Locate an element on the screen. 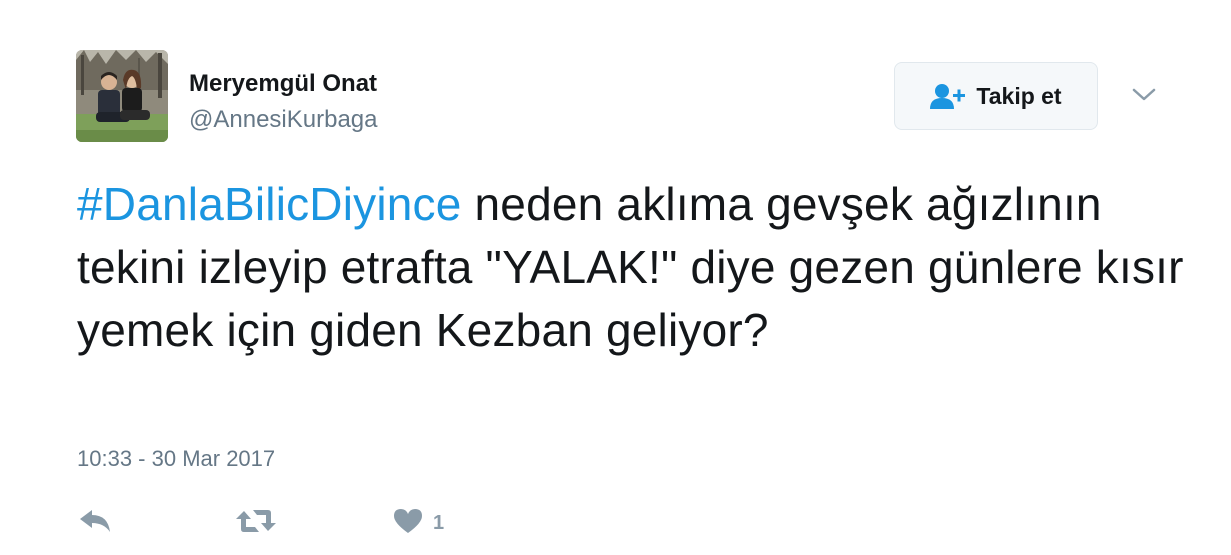 The image size is (1231, 555). avatar is located at coordinates (122, 96).